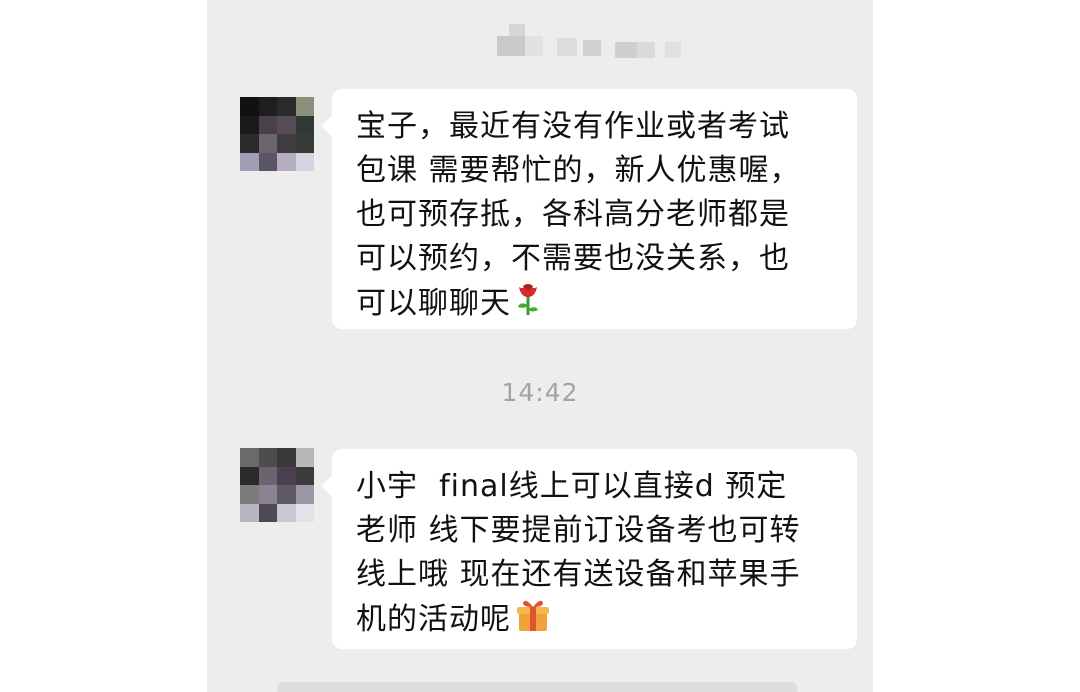 The image size is (1080, 692). I want to click on message-line: 机的活动呢, so click(433, 619).